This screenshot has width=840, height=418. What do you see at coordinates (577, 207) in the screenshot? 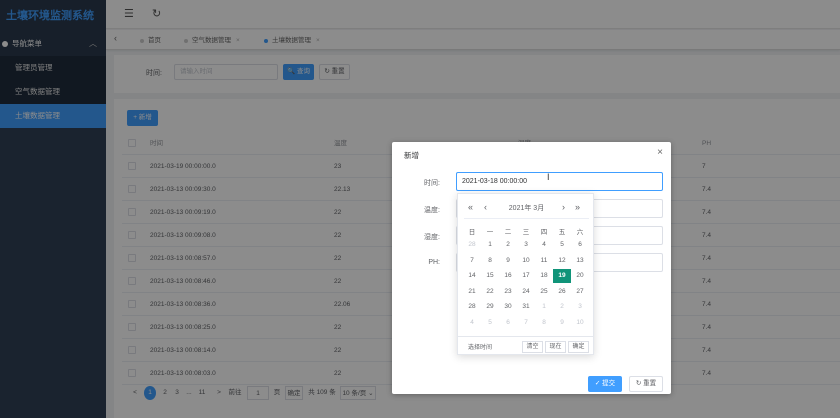
I see `next-year-icon: »` at bounding box center [577, 207].